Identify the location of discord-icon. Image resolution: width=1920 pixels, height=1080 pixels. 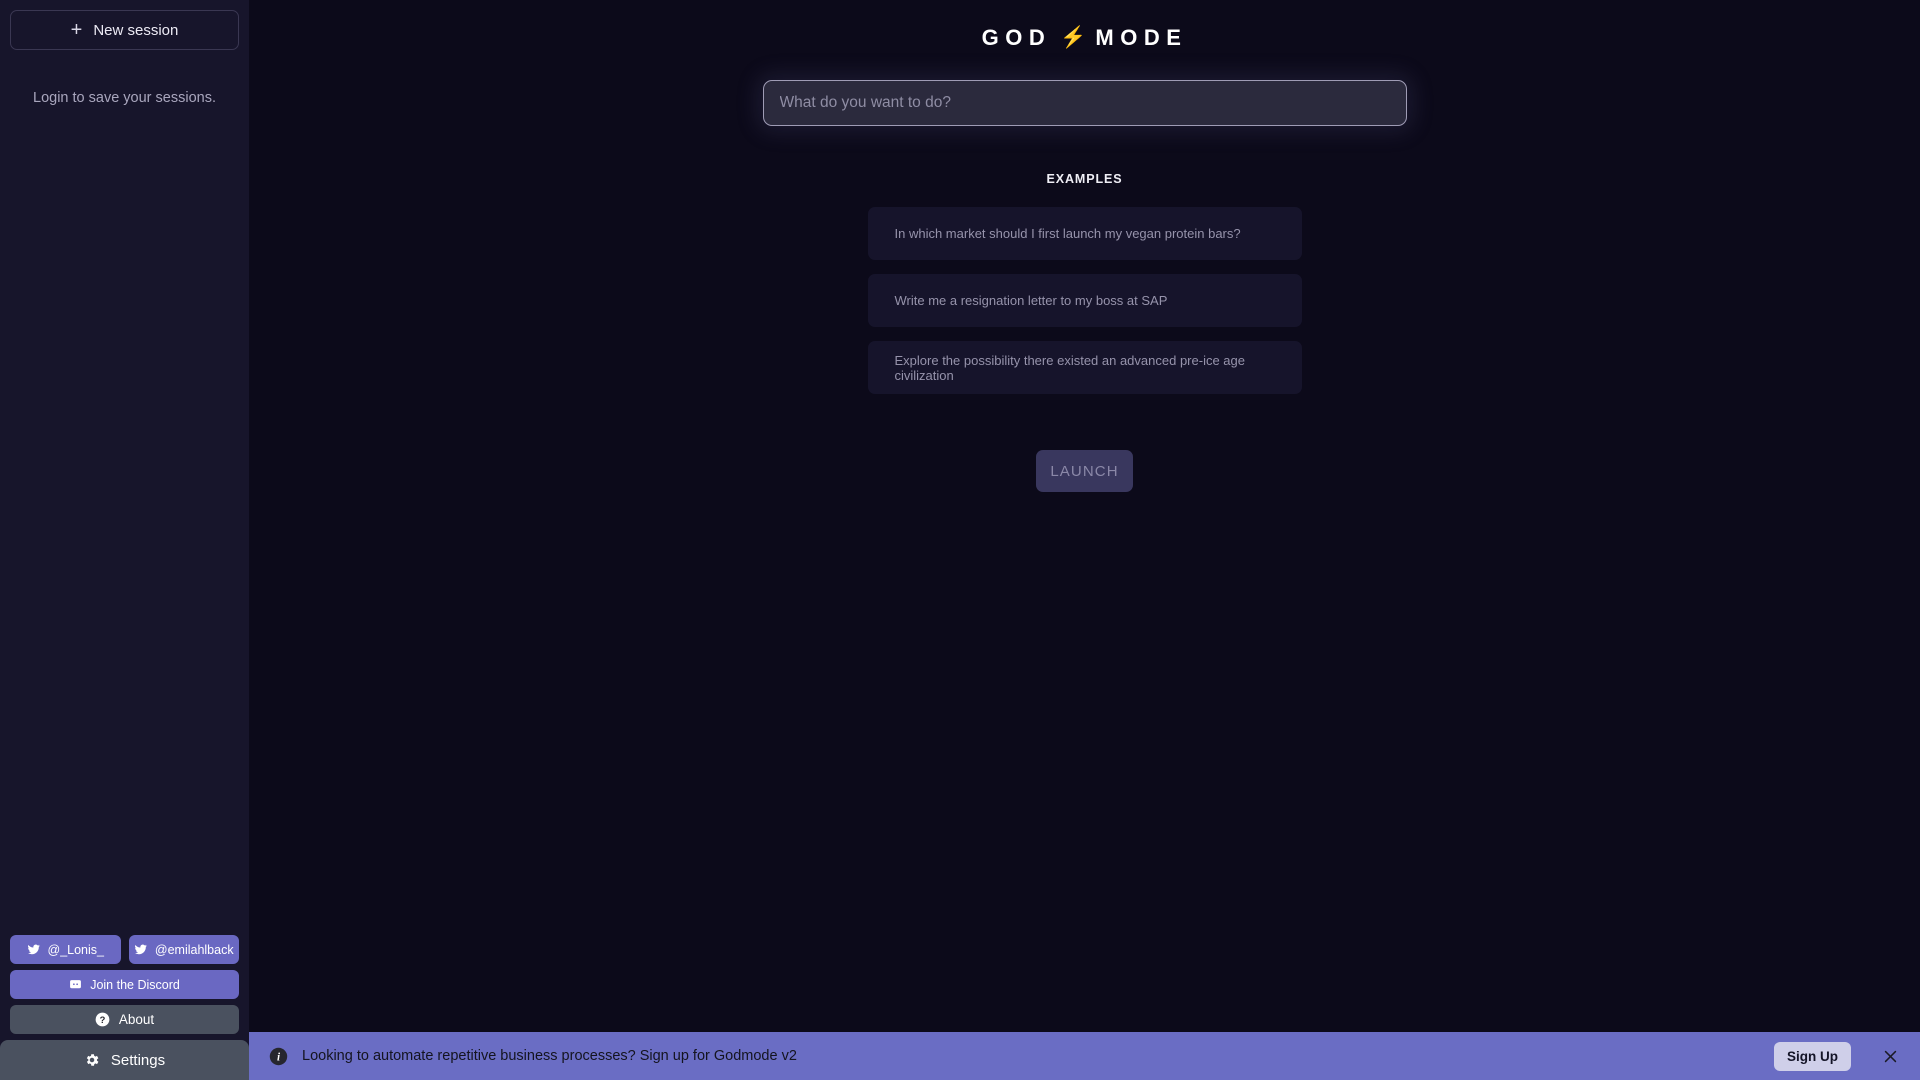
(75, 984).